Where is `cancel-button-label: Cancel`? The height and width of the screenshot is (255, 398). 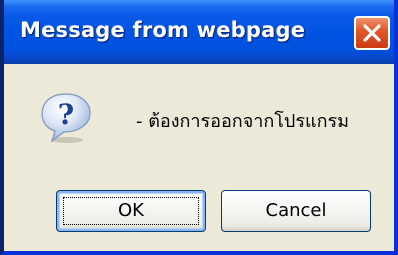
cancel-button-label: Cancel is located at coordinates (296, 210).